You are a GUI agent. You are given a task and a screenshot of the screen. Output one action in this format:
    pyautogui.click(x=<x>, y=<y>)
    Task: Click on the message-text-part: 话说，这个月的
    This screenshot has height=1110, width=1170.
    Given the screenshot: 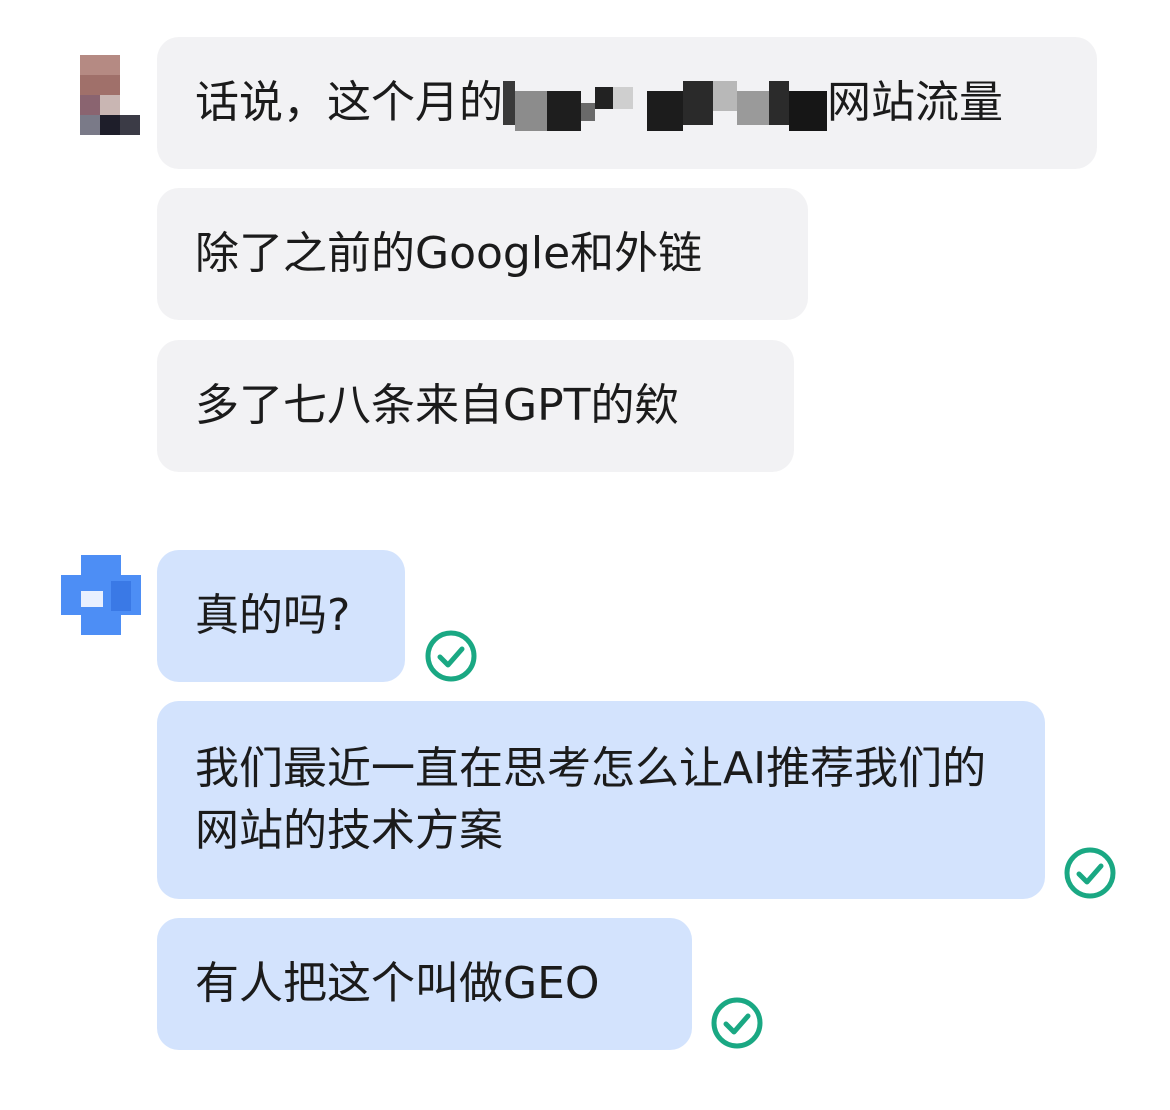 What is the action you would take?
    pyautogui.click(x=349, y=102)
    